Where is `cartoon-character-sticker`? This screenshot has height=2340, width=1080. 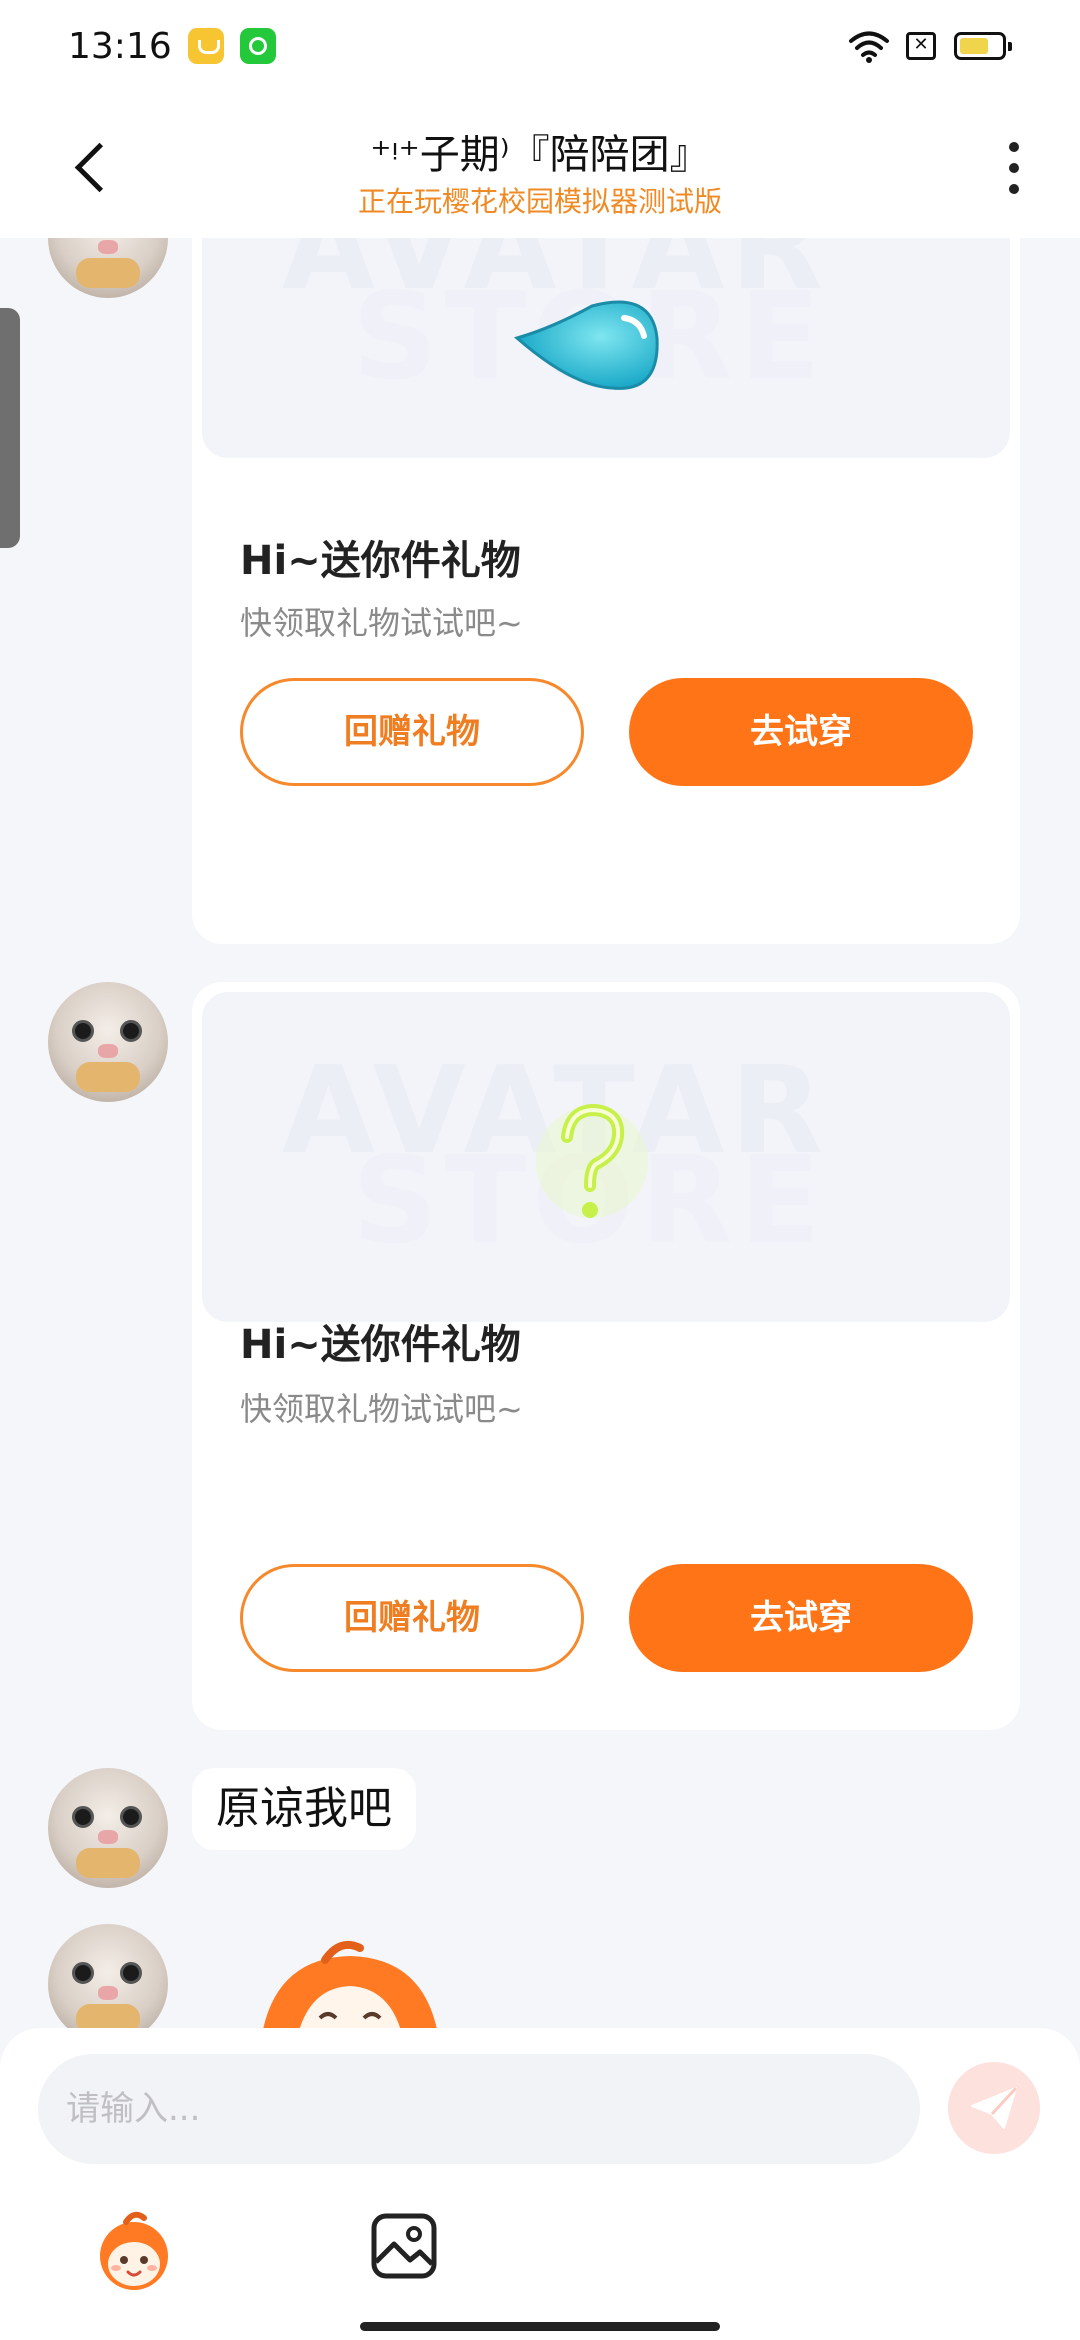 cartoon-character-sticker is located at coordinates (350, 1983).